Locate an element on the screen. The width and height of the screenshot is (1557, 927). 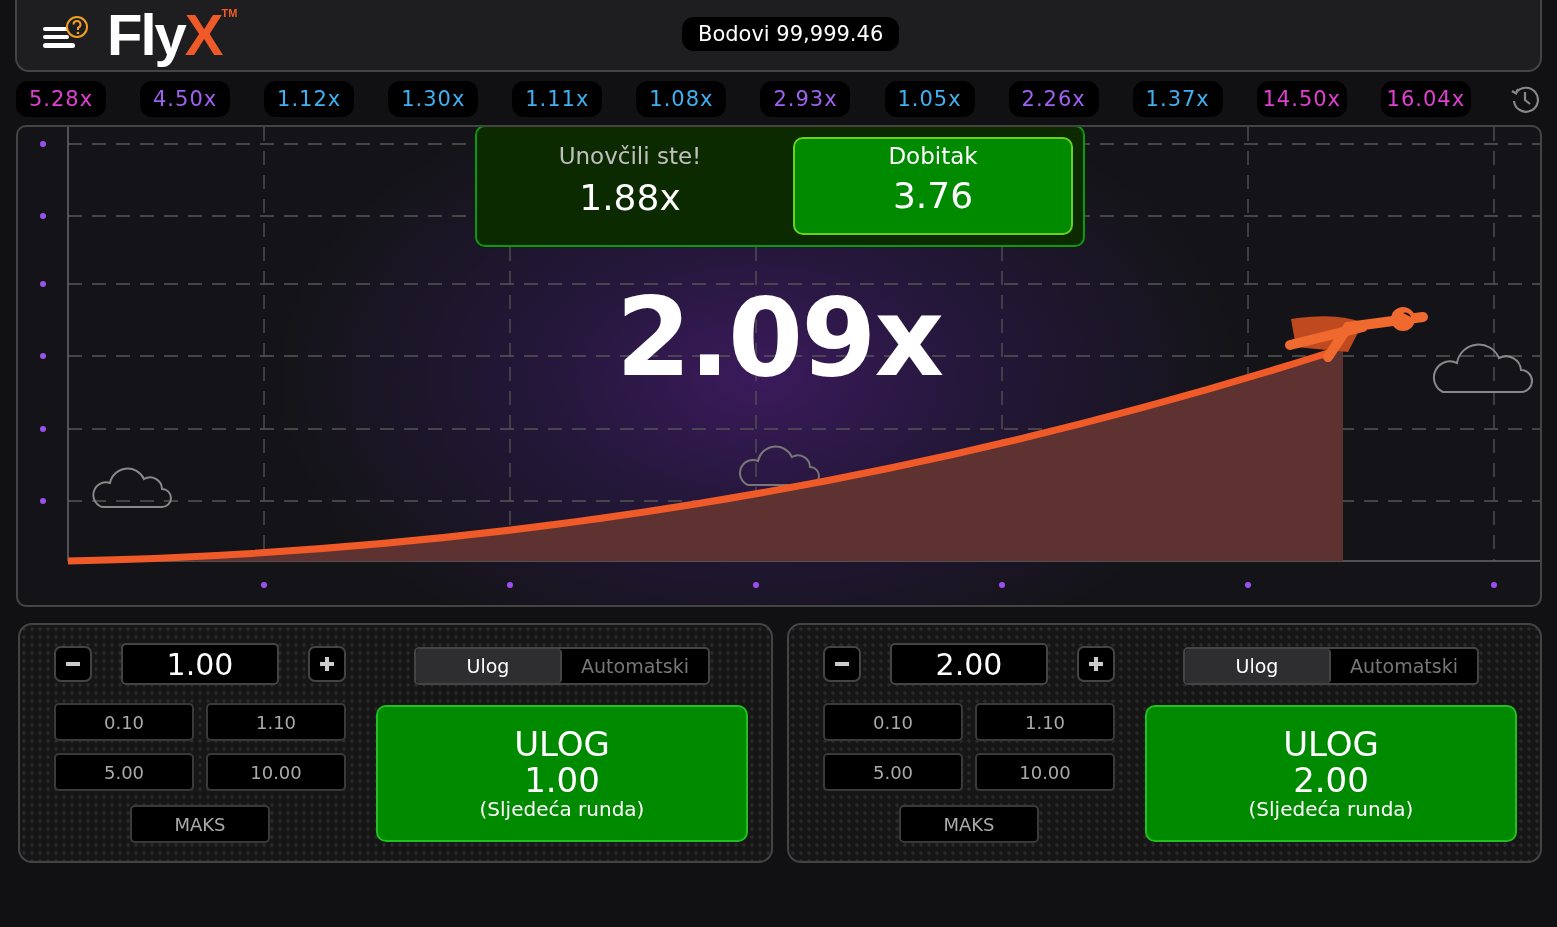
multiplier-pill: 1.12x is located at coordinates (309, 99).